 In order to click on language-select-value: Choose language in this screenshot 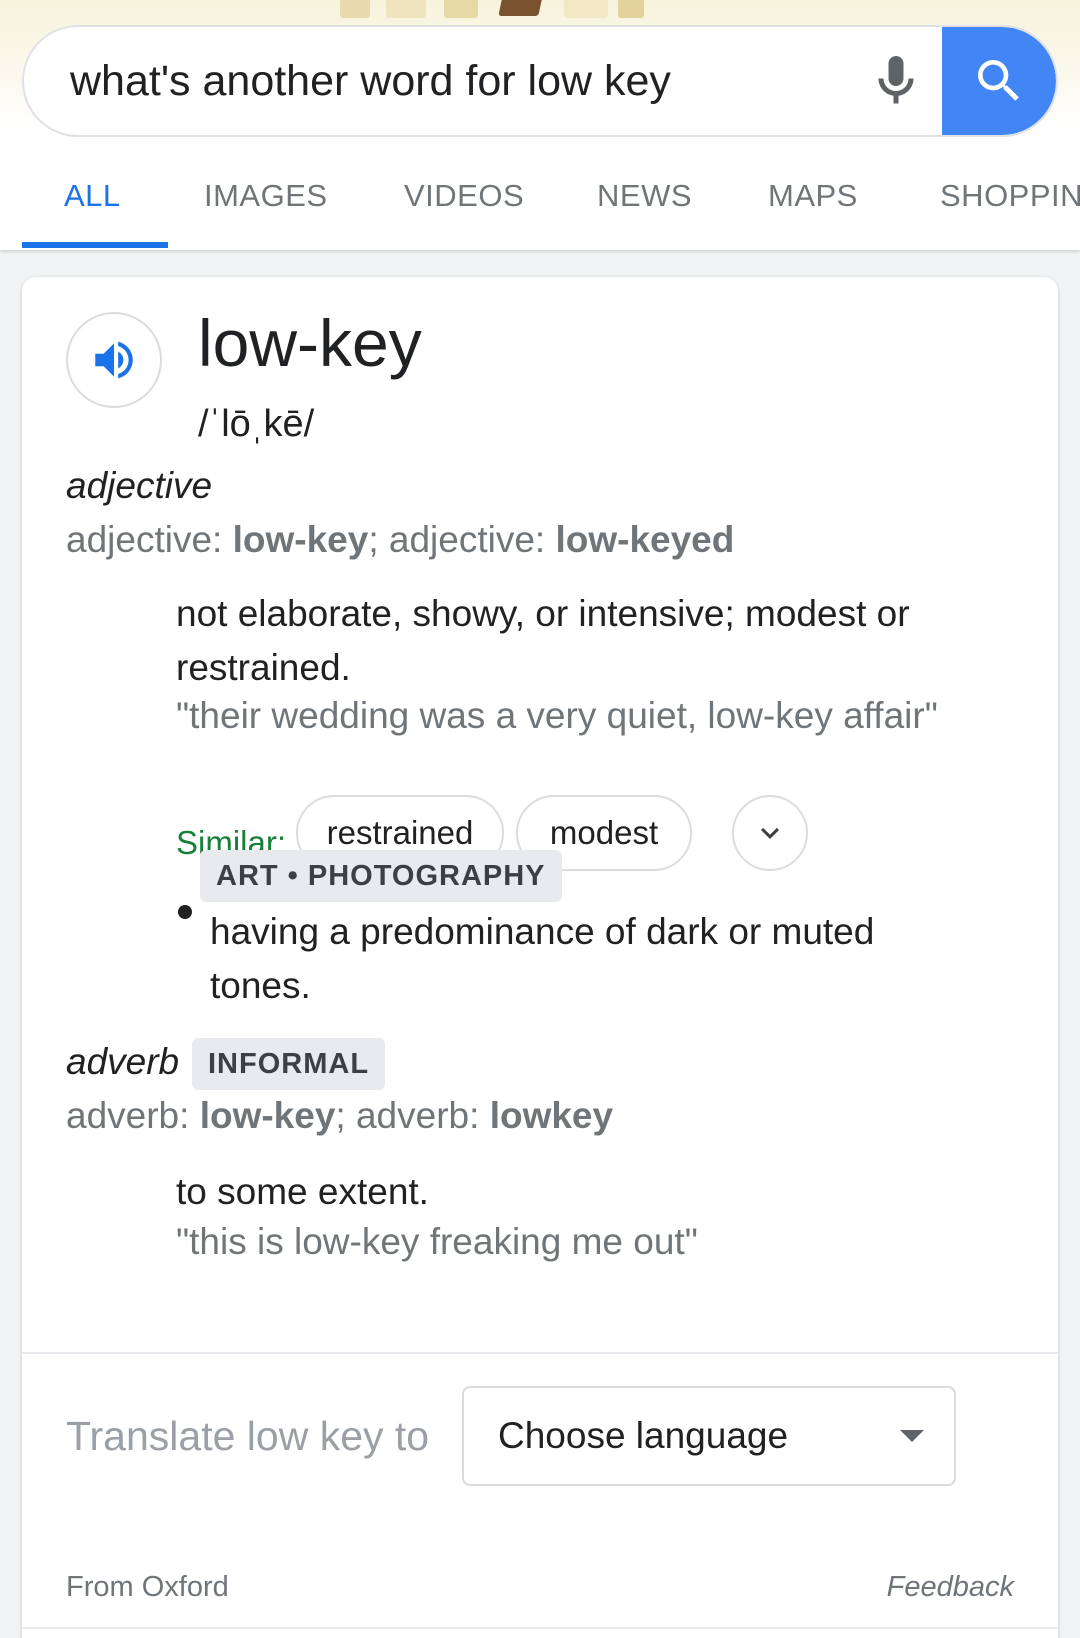, I will do `click(643, 1435)`.